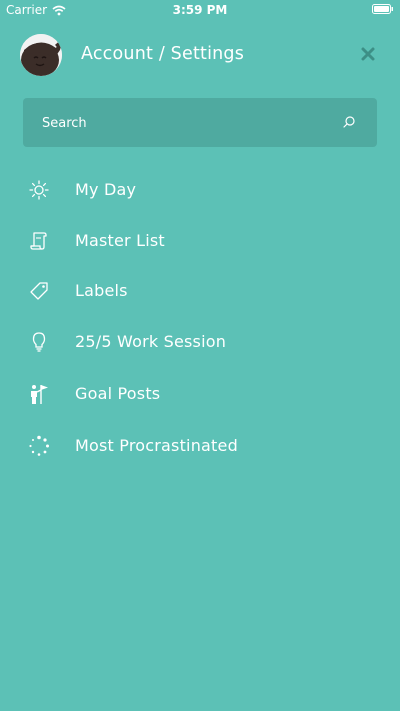 The height and width of the screenshot is (711, 400). I want to click on avatar, so click(41, 55).